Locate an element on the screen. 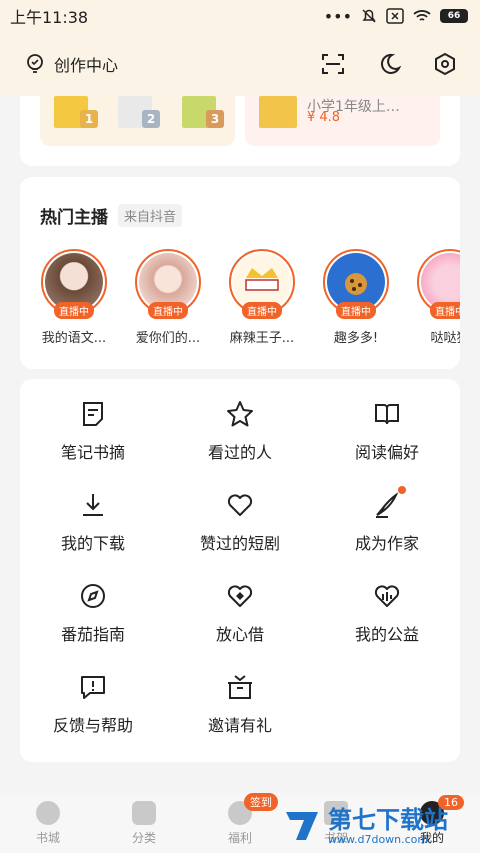 Image resolution: width=480 pixels, height=853 pixels. menu-viewers: 看过的人 is located at coordinates (240, 444).